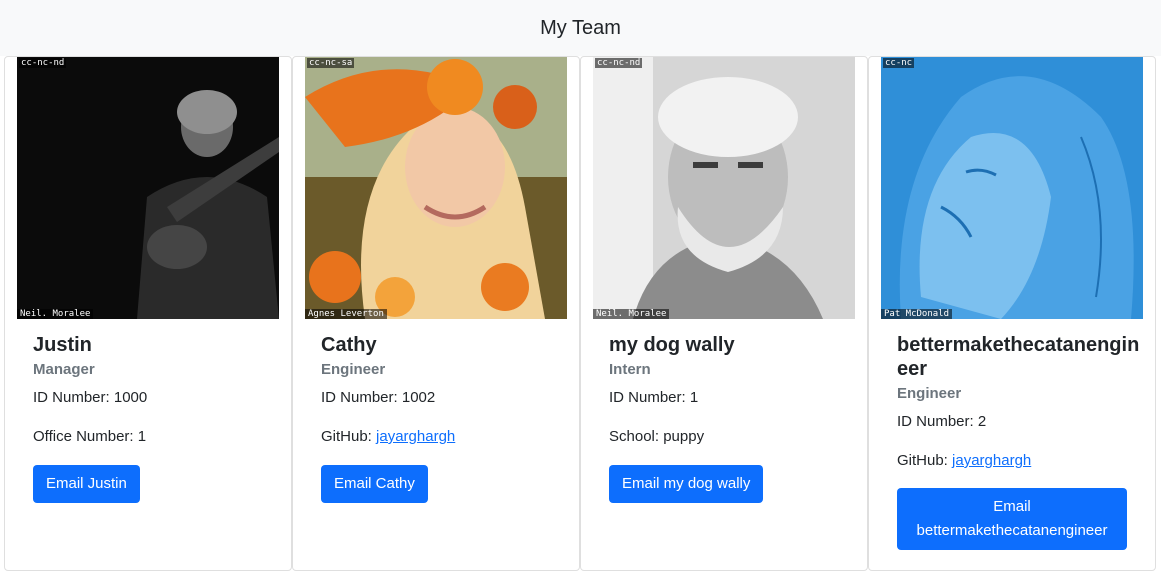 The height and width of the screenshot is (582, 1161). Describe the element at coordinates (90, 397) in the screenshot. I see `employee-id: ID Number: 1000` at that location.